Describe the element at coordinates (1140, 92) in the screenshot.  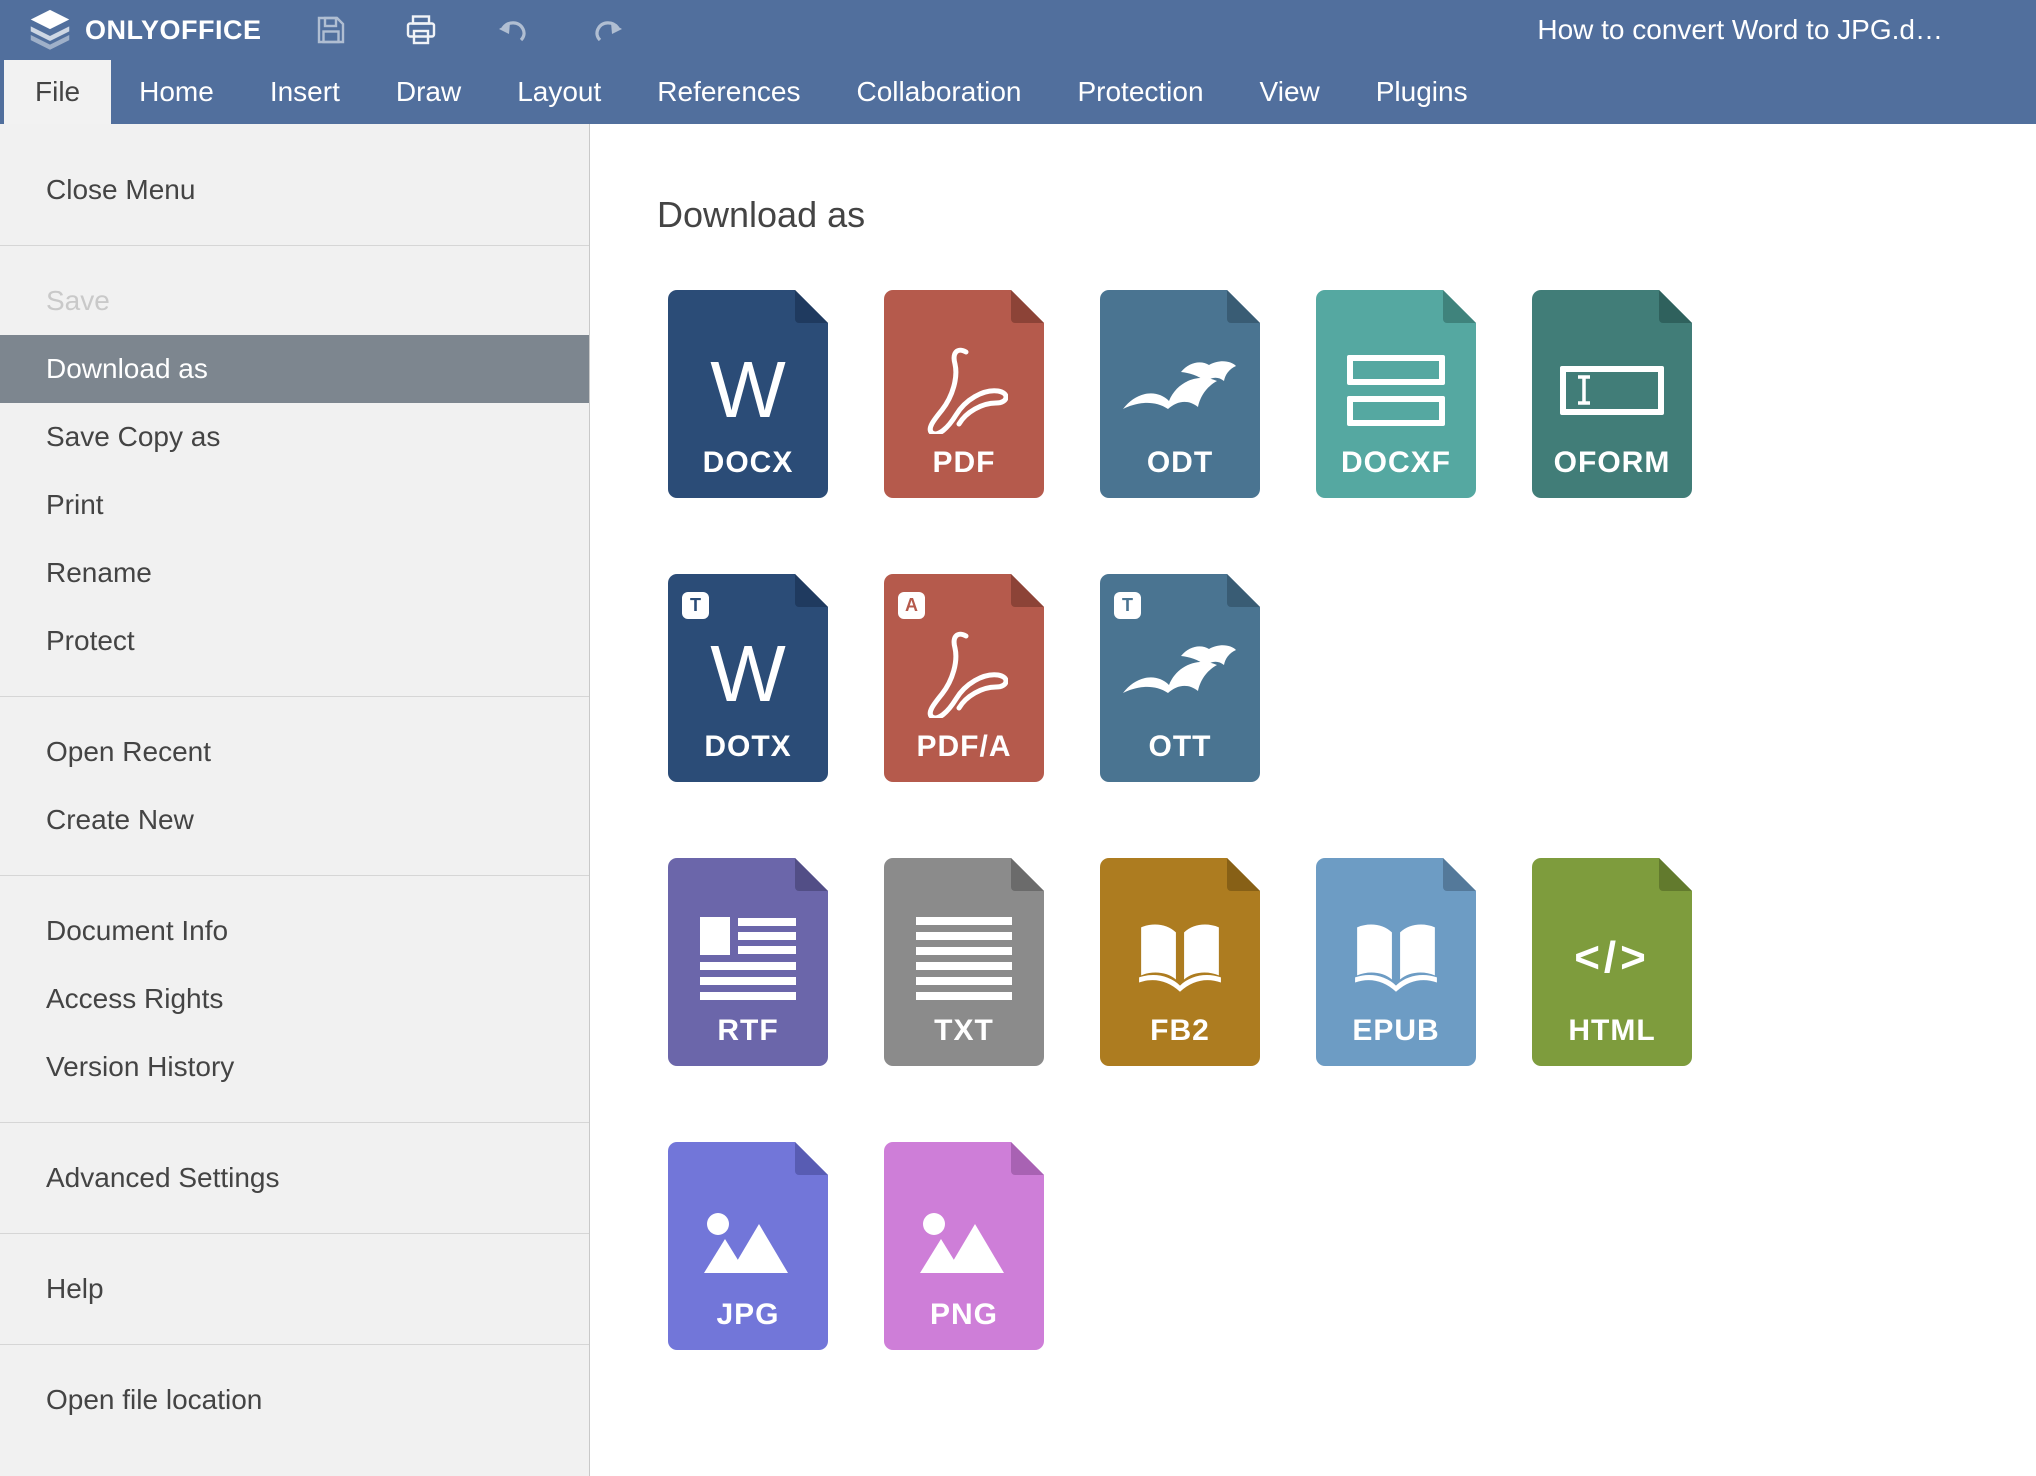
I see `tab-protection: Protection` at that location.